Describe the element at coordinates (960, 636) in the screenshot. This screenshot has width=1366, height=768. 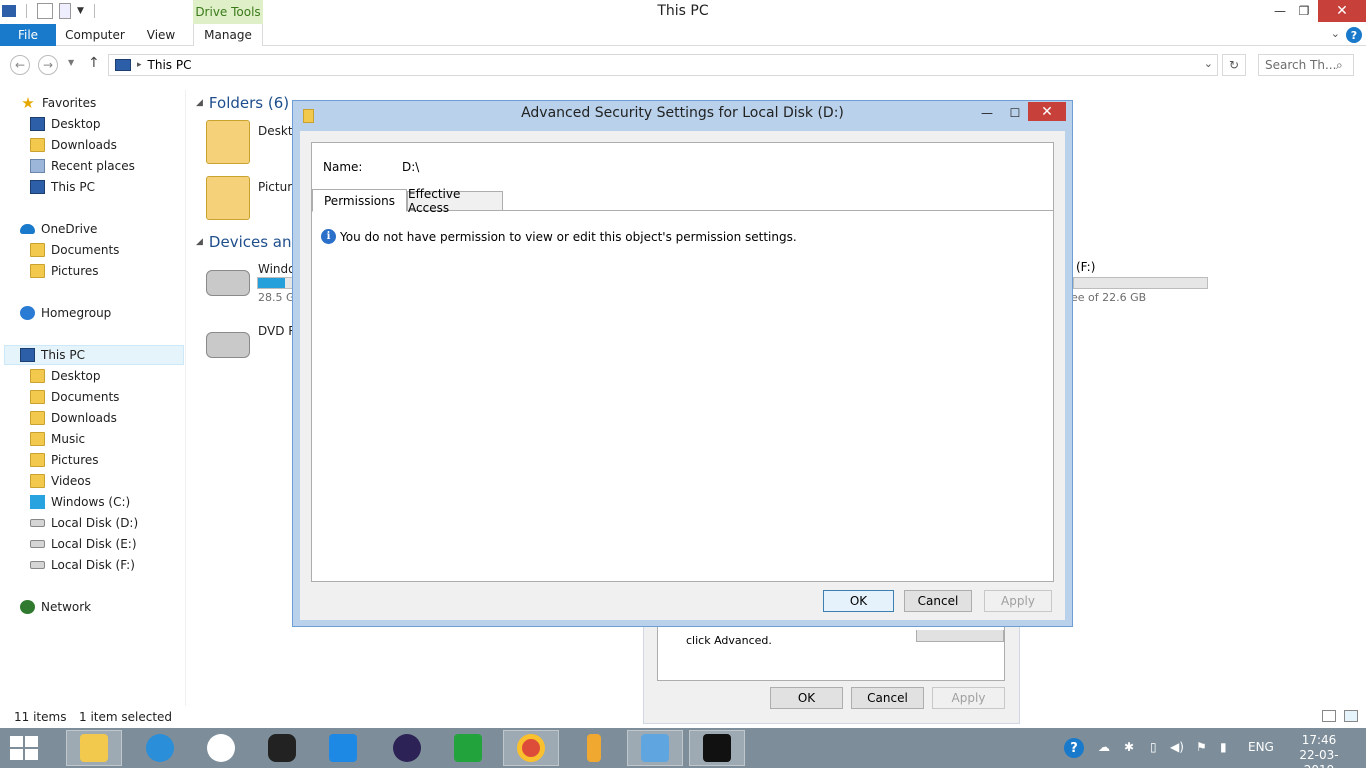
I see `advanced-button` at that location.